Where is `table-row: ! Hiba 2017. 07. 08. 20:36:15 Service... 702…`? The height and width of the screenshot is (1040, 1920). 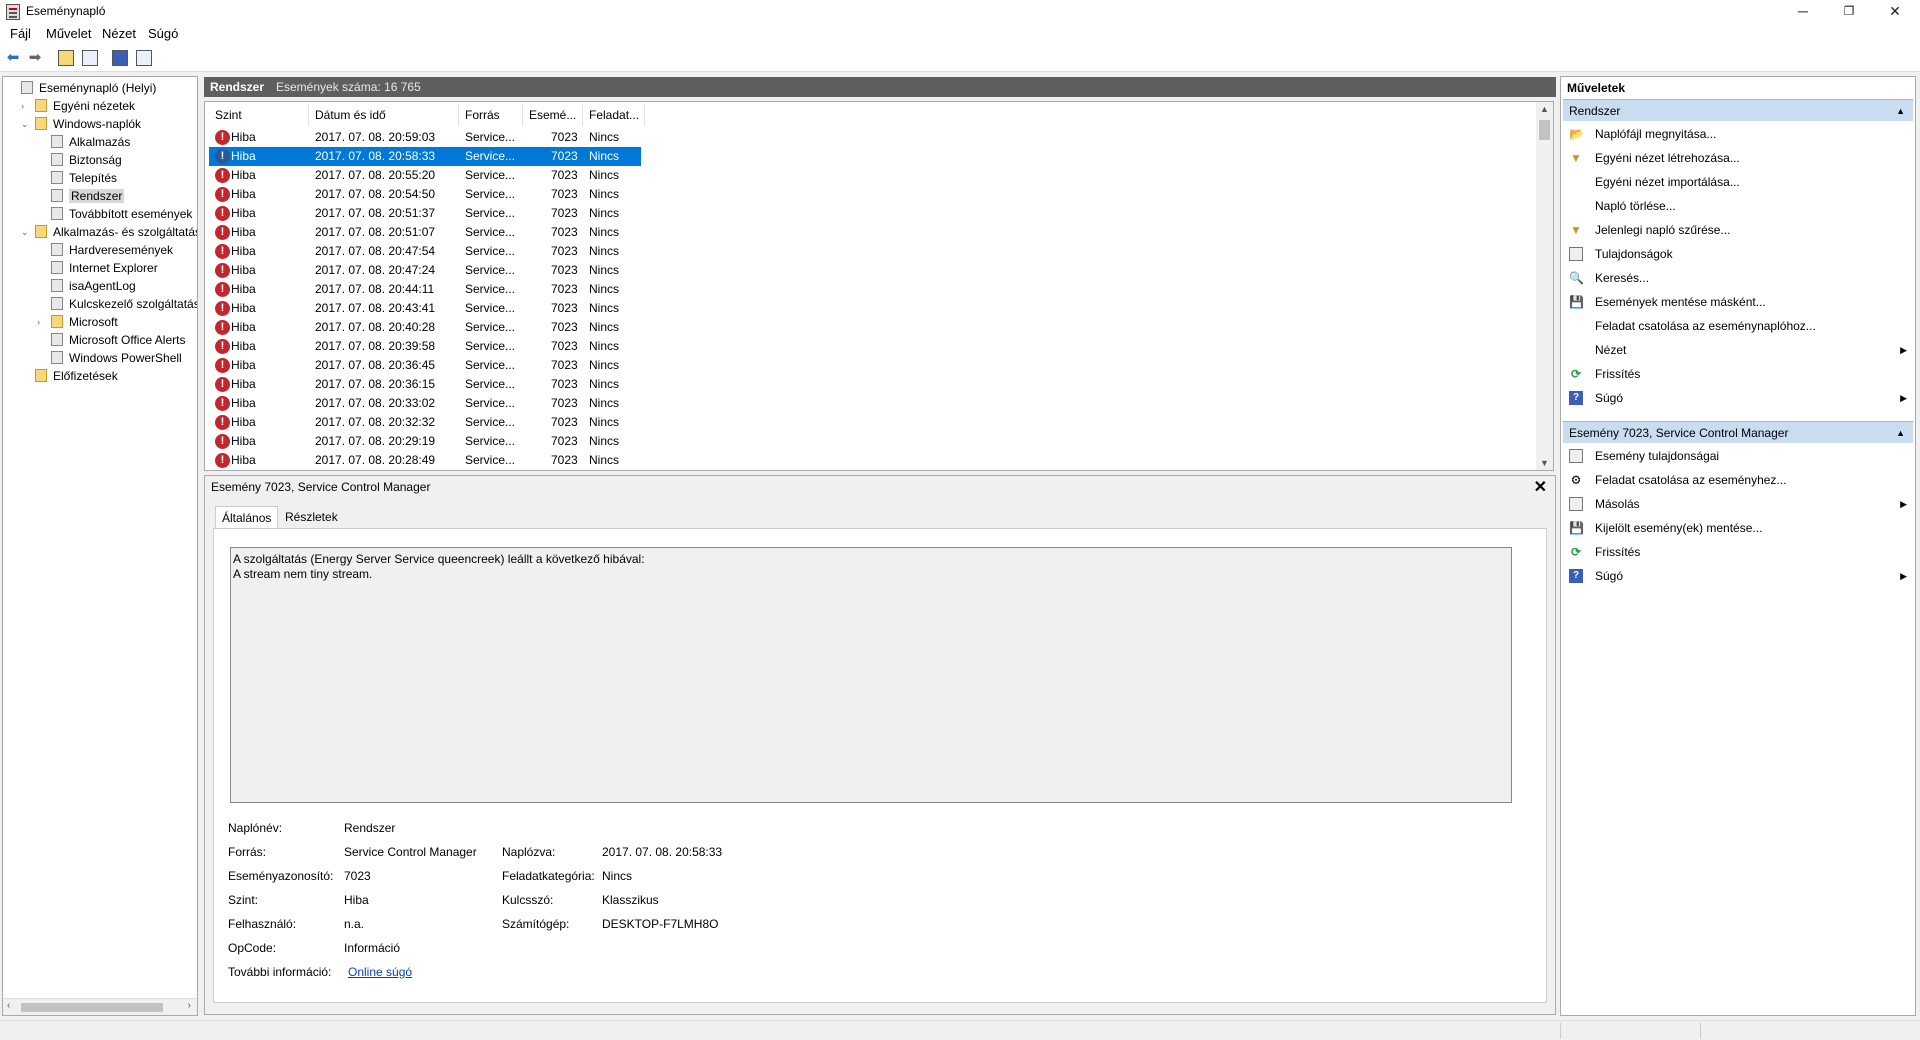
table-row: ! Hiba 2017. 07. 08. 20:36:15 Service... 702… is located at coordinates (425, 384).